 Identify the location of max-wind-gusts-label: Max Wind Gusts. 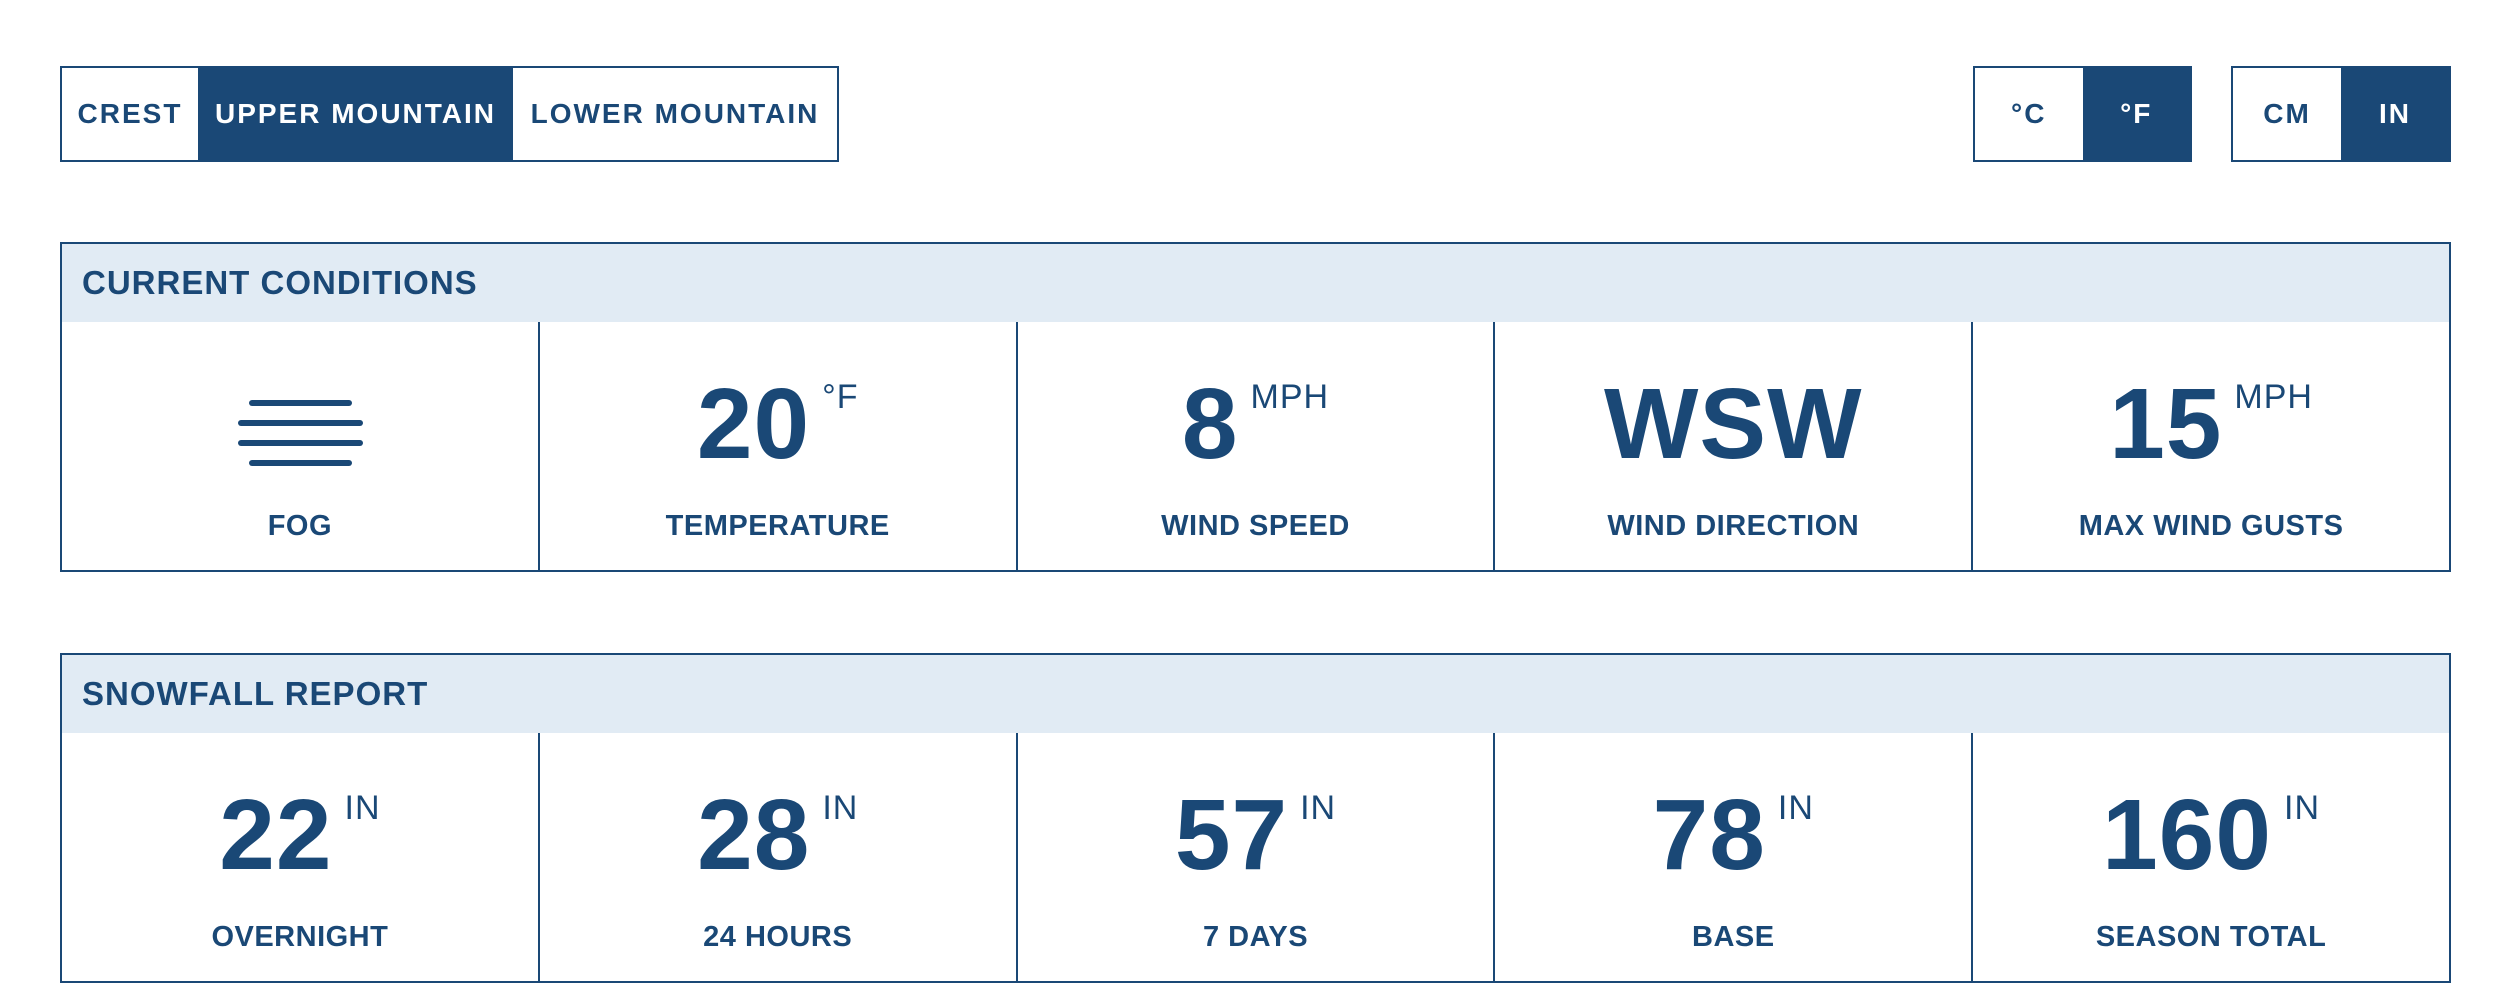
(2211, 526).